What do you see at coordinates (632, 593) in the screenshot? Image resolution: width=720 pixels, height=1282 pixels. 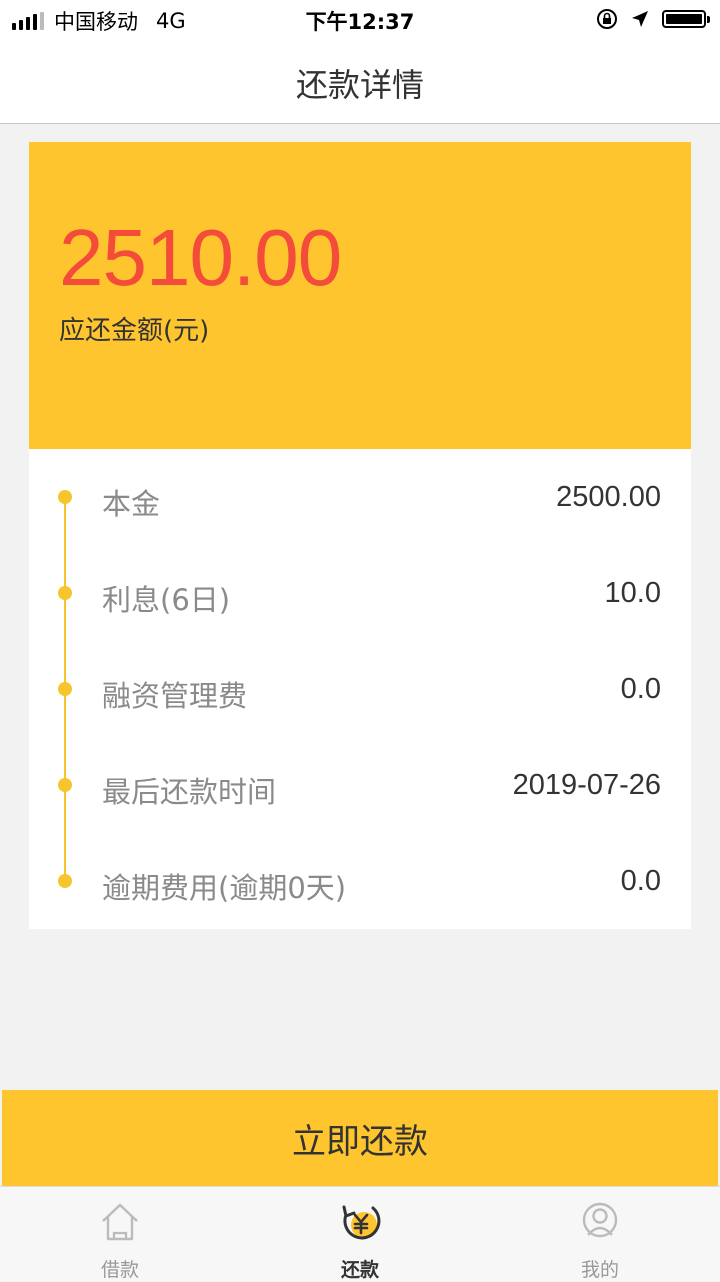 I see `detail-value: 10.0` at bounding box center [632, 593].